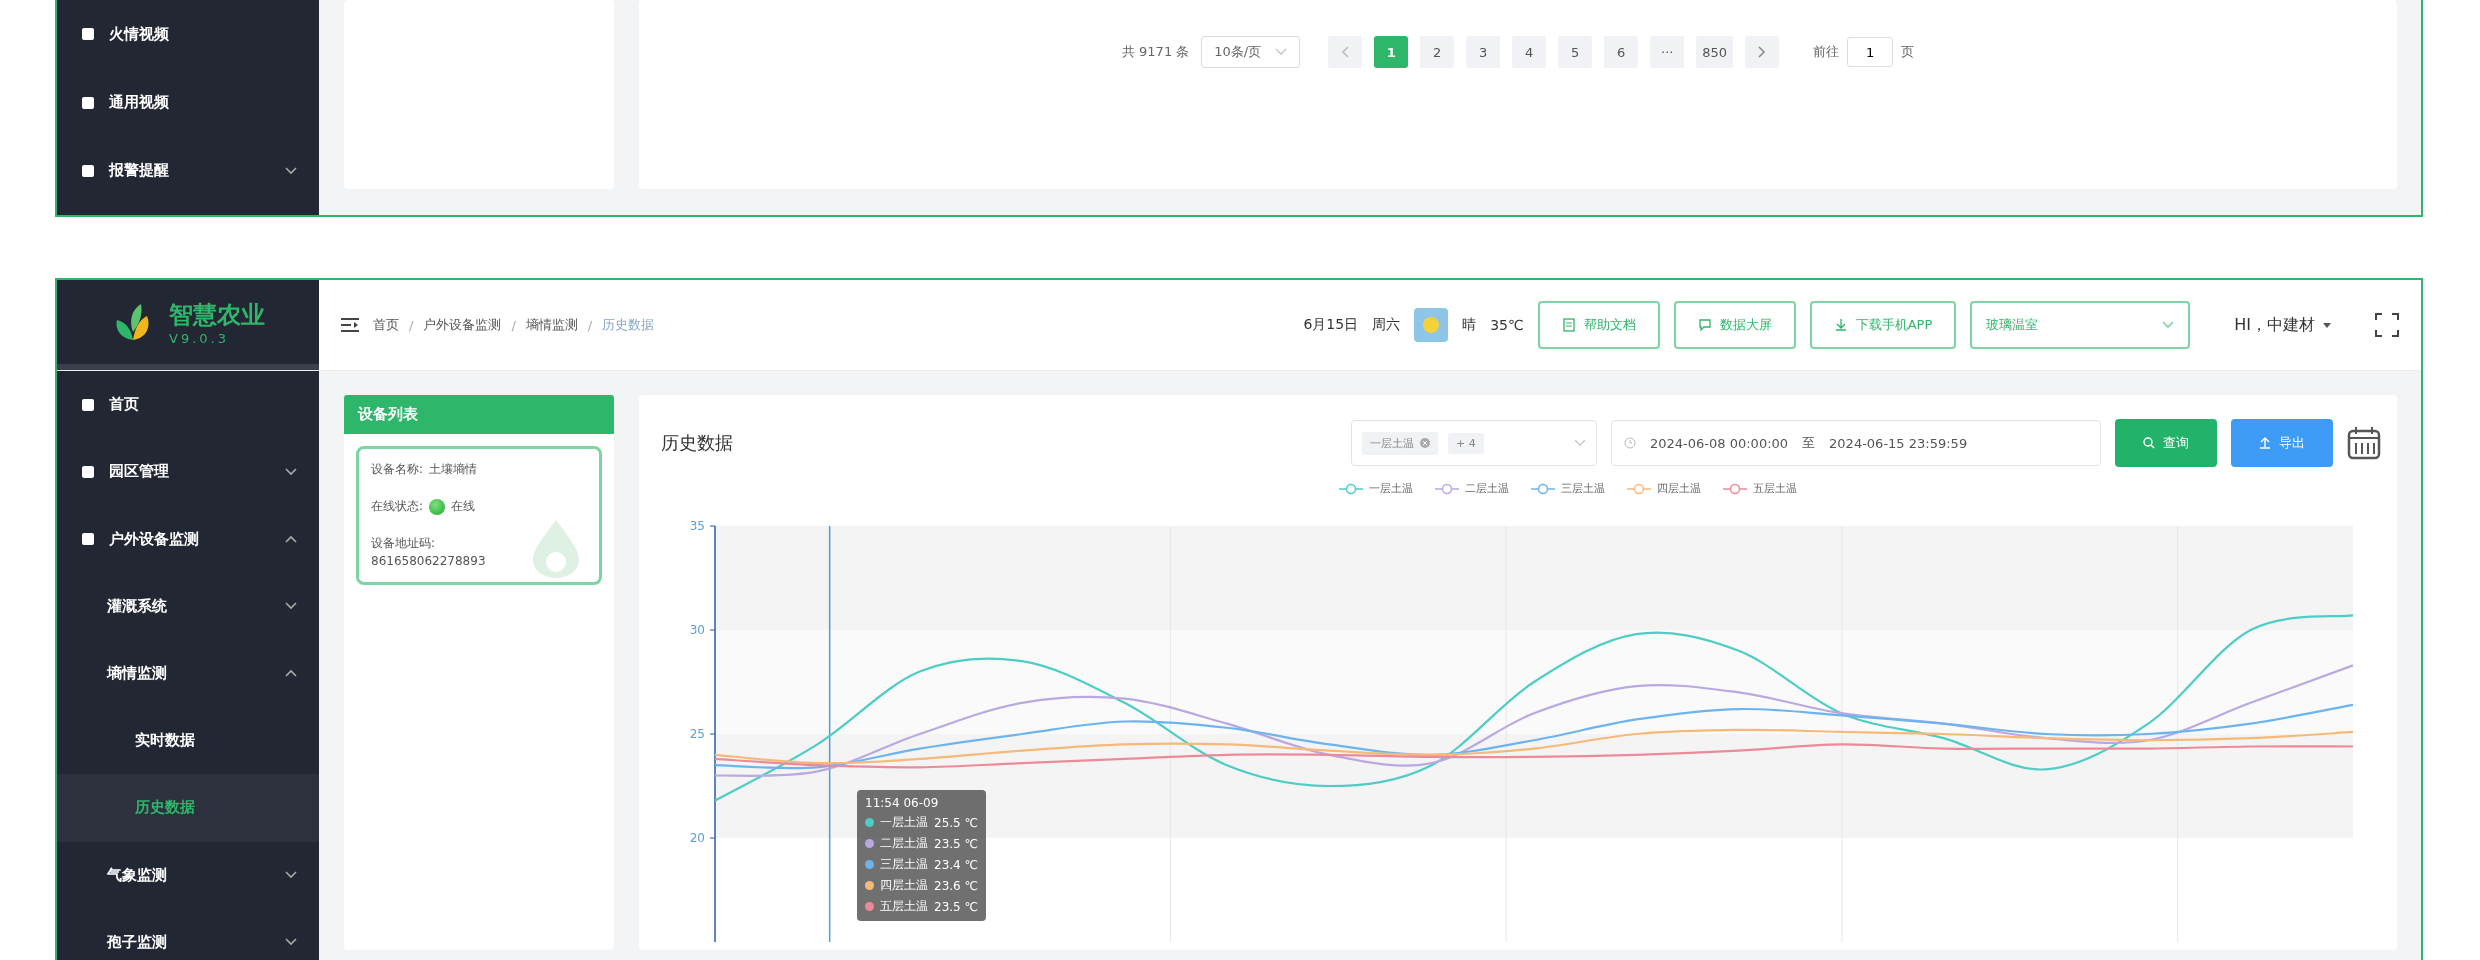 Image resolution: width=2480 pixels, height=960 pixels. Describe the element at coordinates (428, 561) in the screenshot. I see `field-value: 861658062278893` at that location.